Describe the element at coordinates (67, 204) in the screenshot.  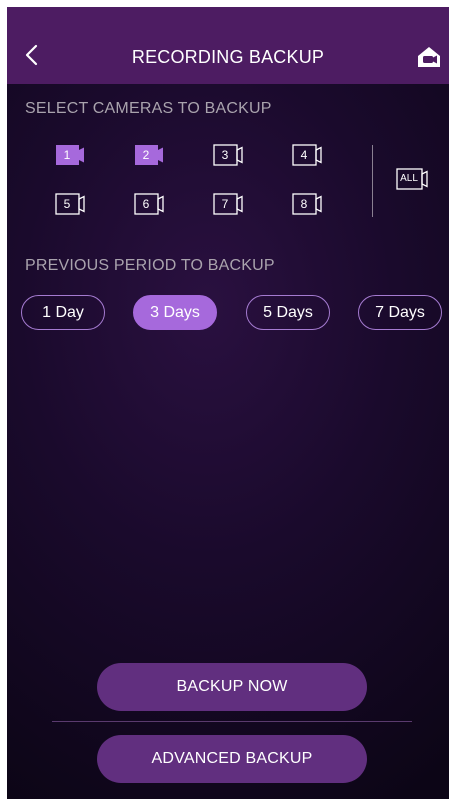
I see `camera-number: 5` at that location.